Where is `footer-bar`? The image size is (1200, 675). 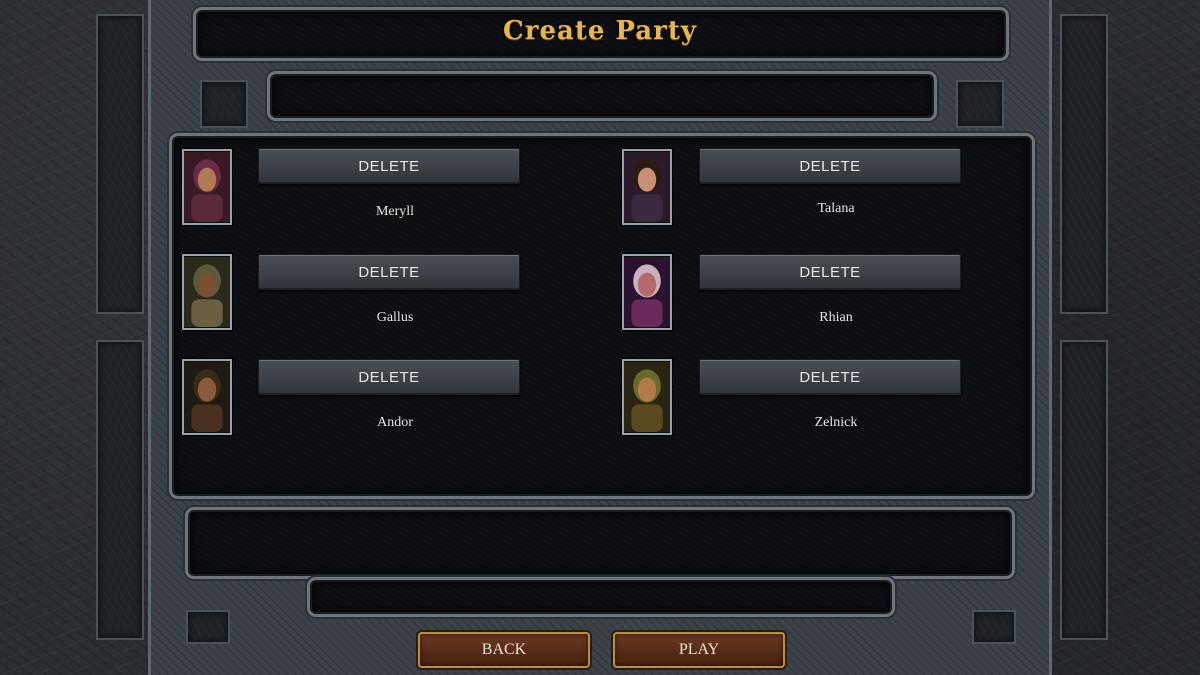
footer-bar is located at coordinates (601, 597).